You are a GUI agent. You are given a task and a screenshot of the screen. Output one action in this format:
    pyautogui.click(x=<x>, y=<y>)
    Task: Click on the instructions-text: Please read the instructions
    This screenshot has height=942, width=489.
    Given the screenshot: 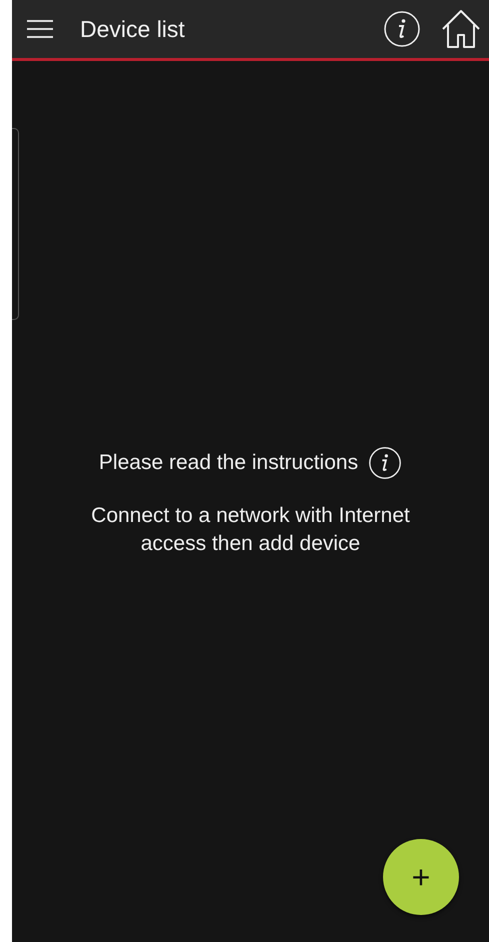 What is the action you would take?
    pyautogui.click(x=228, y=463)
    